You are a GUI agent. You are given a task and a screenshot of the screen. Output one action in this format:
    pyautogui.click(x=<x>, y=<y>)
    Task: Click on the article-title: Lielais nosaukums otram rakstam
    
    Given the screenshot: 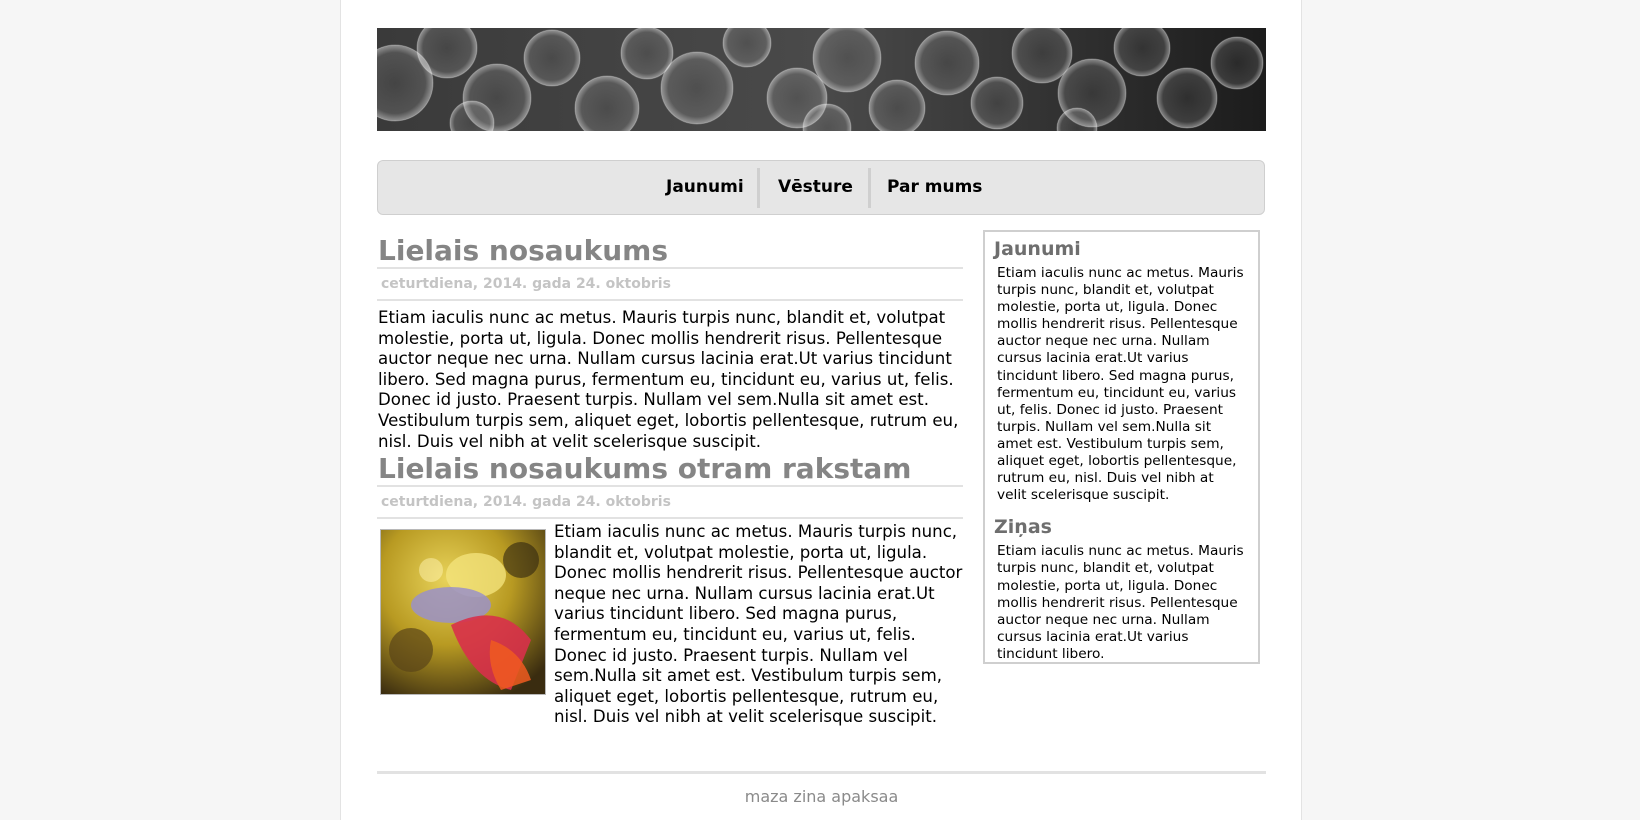 What is the action you would take?
    pyautogui.click(x=670, y=465)
    